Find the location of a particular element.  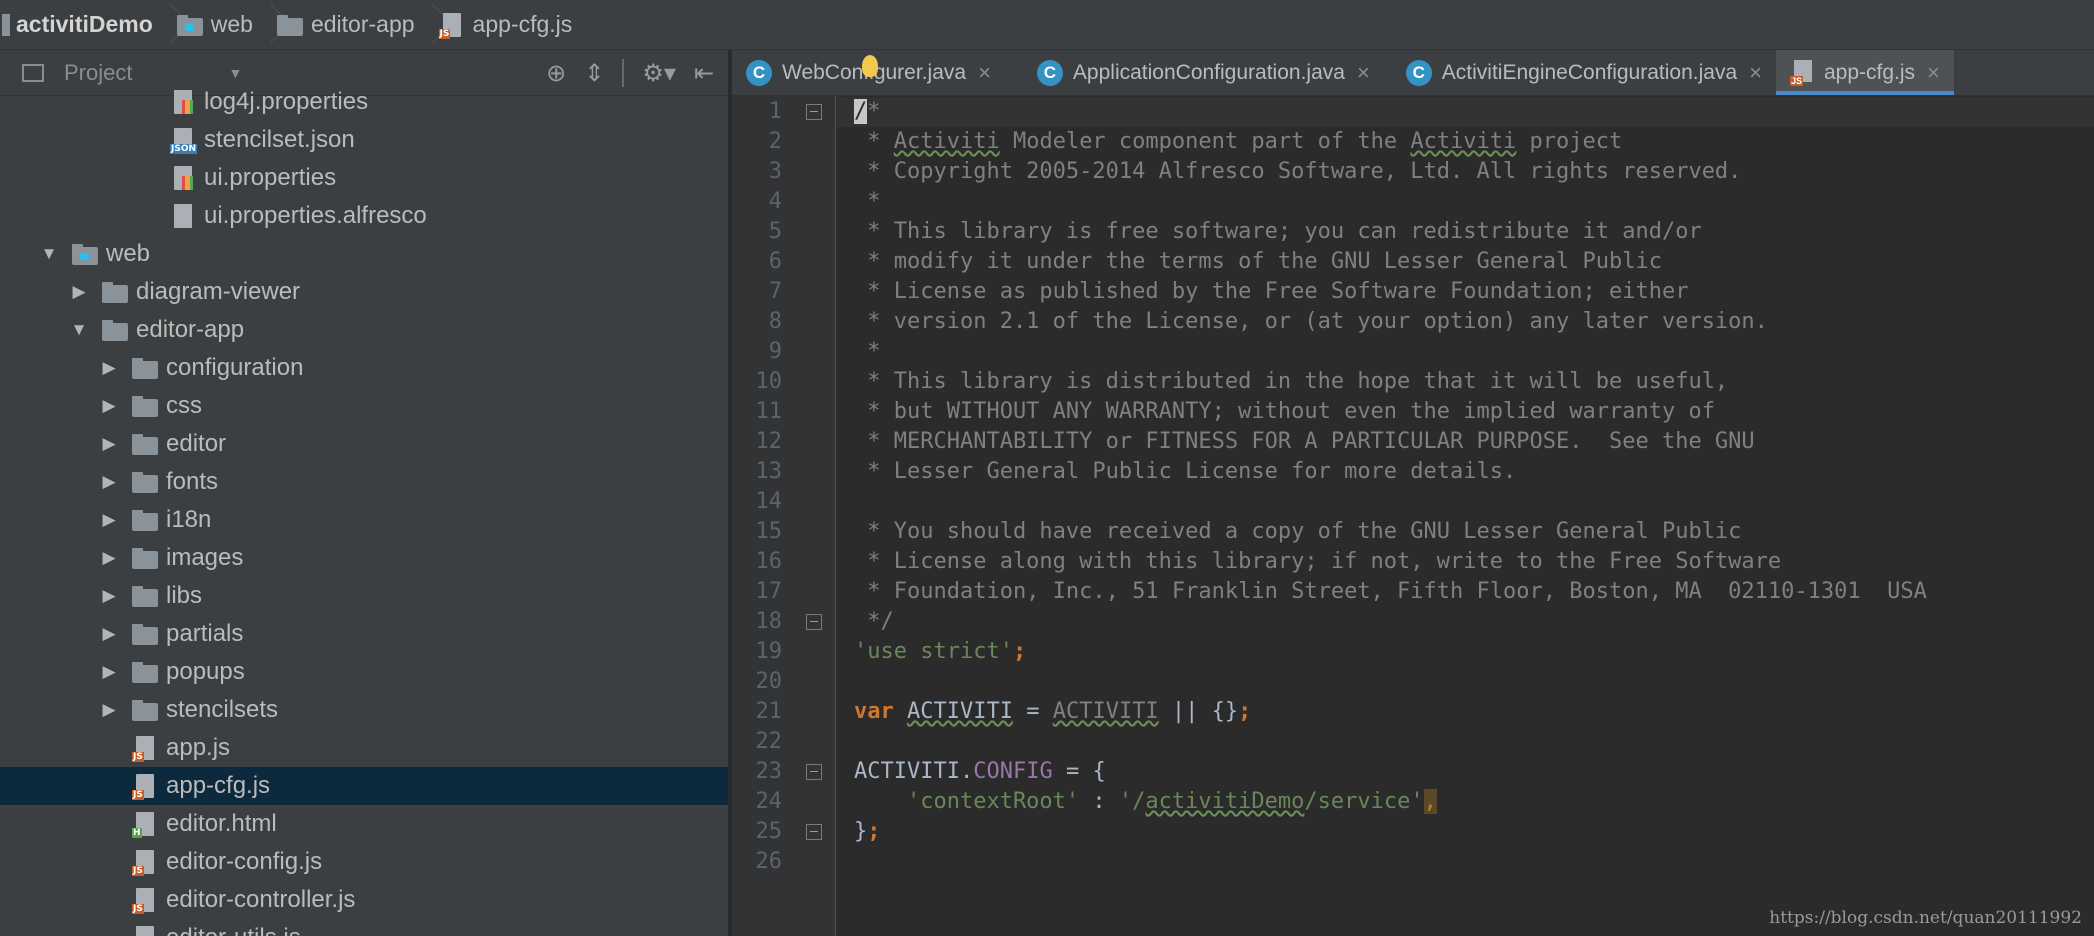

tree-item-stencilset-json: JSON stencilset.json is located at coordinates (364, 140).